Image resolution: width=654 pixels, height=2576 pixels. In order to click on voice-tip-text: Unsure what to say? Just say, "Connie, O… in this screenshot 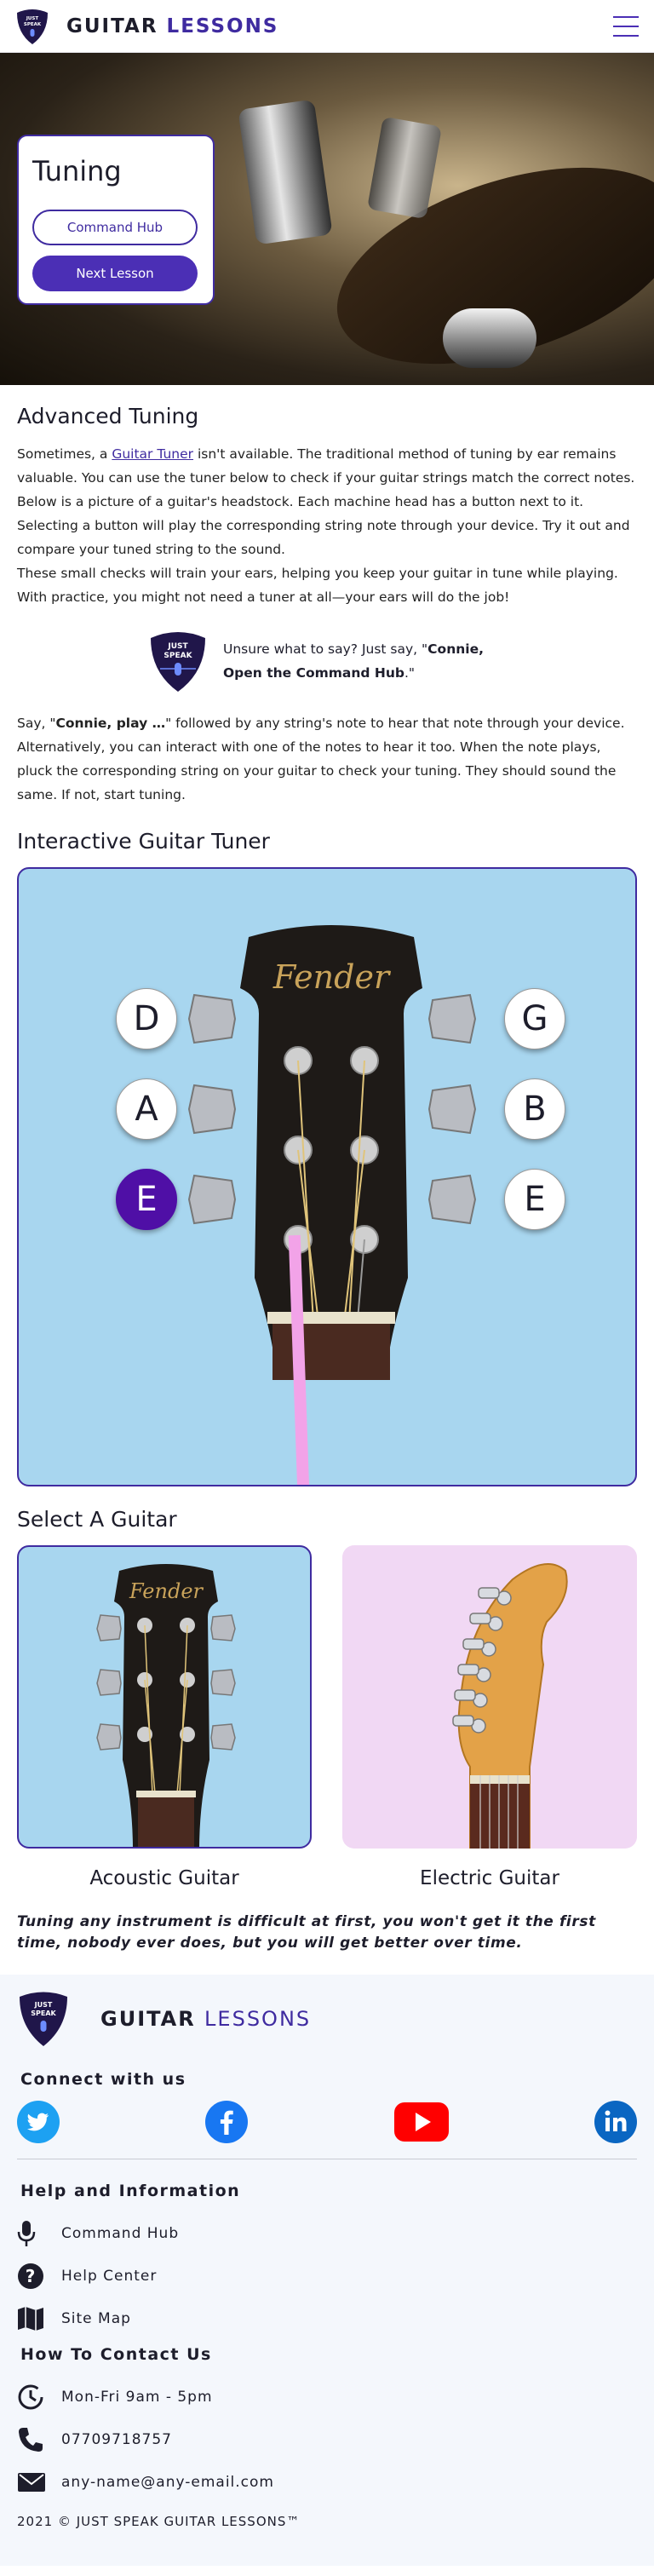, I will do `click(363, 661)`.